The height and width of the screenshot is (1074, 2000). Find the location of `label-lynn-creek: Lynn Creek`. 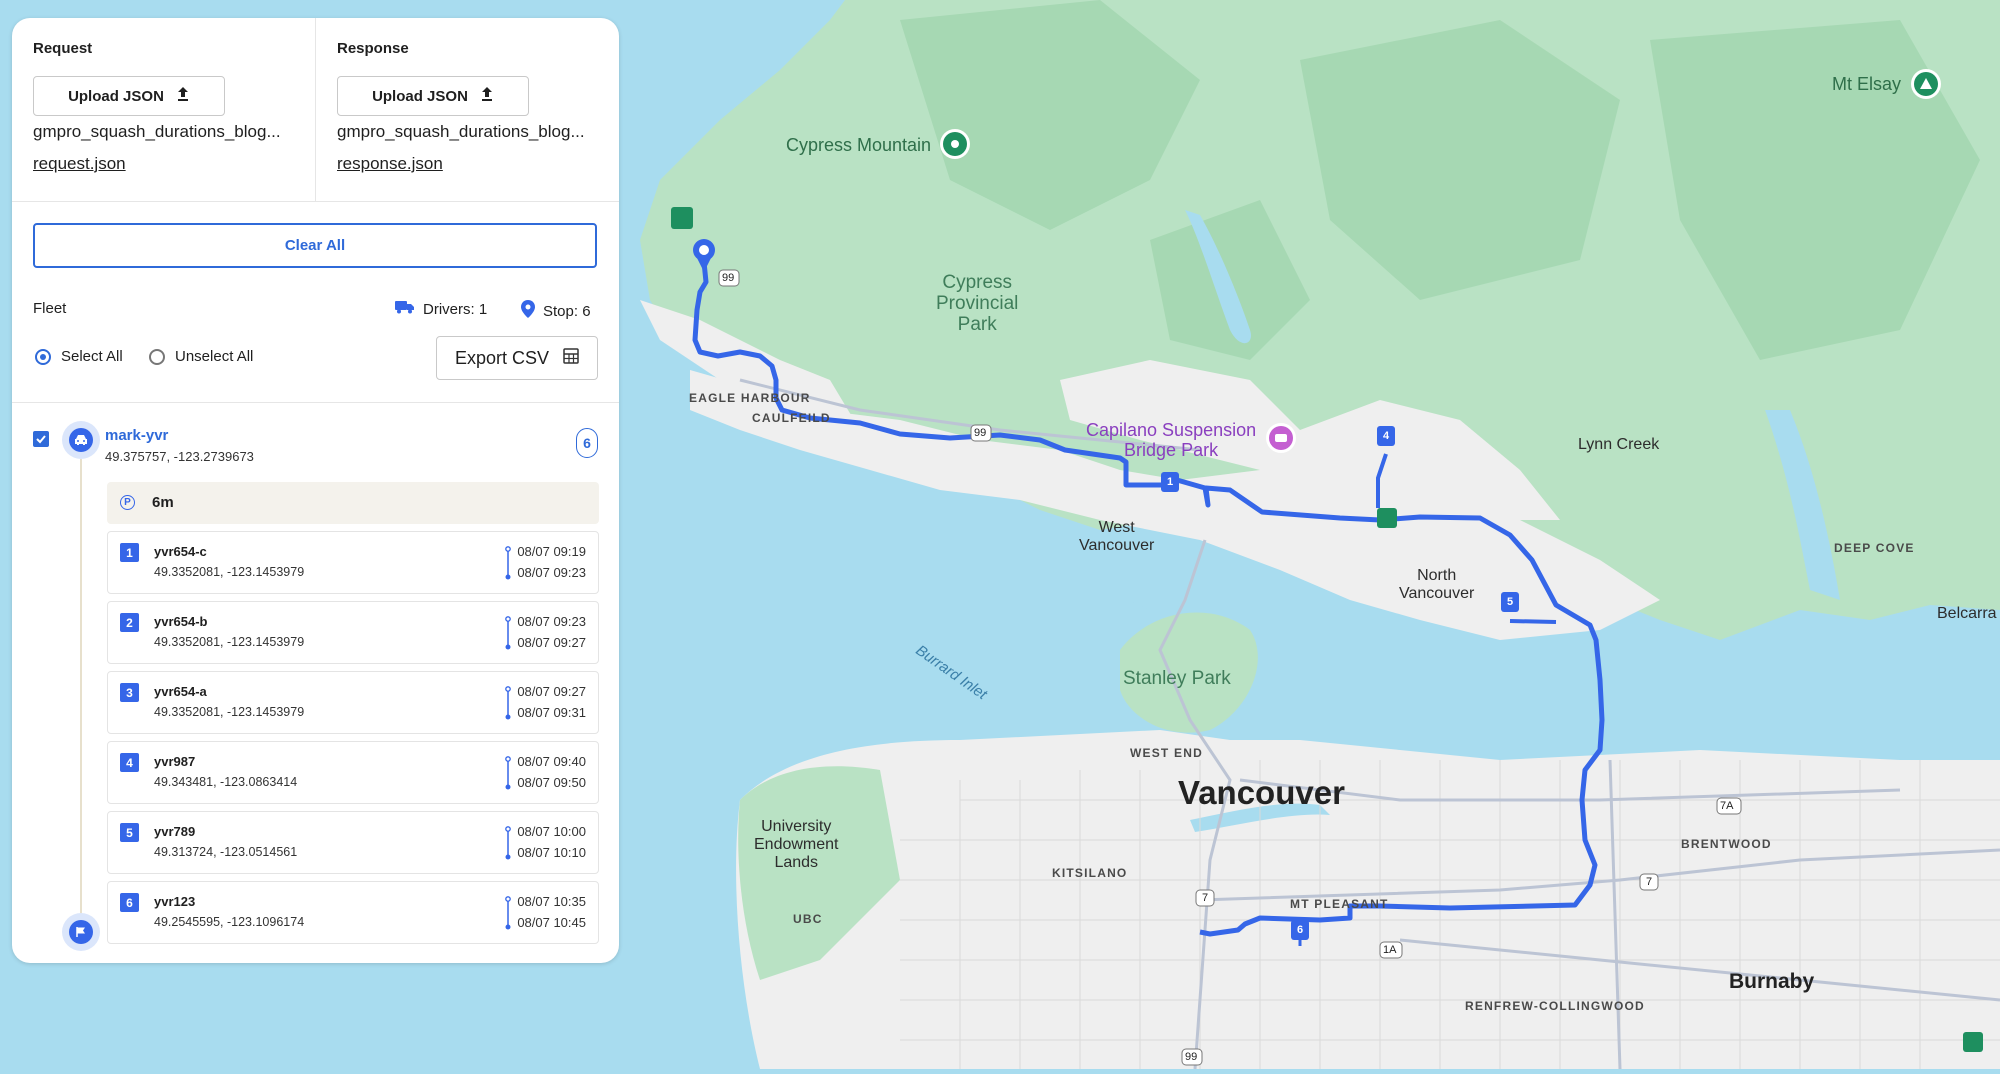

label-lynn-creek: Lynn Creek is located at coordinates (1619, 444).